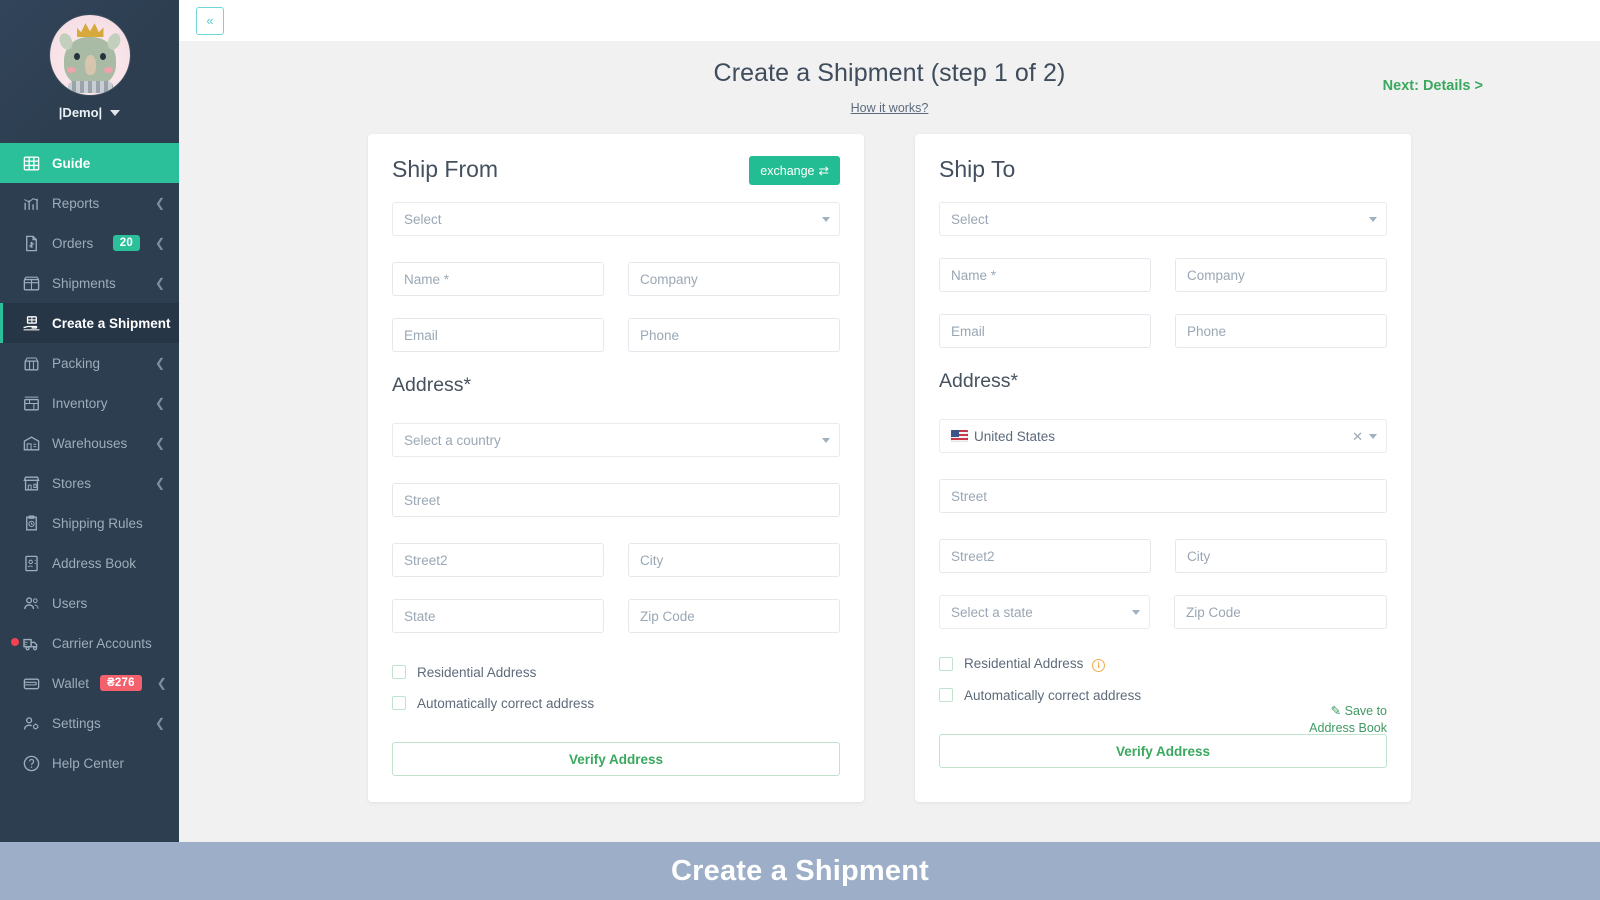 This screenshot has width=1600, height=900. I want to click on sidebar-item-help-center: Help Center, so click(89, 763).